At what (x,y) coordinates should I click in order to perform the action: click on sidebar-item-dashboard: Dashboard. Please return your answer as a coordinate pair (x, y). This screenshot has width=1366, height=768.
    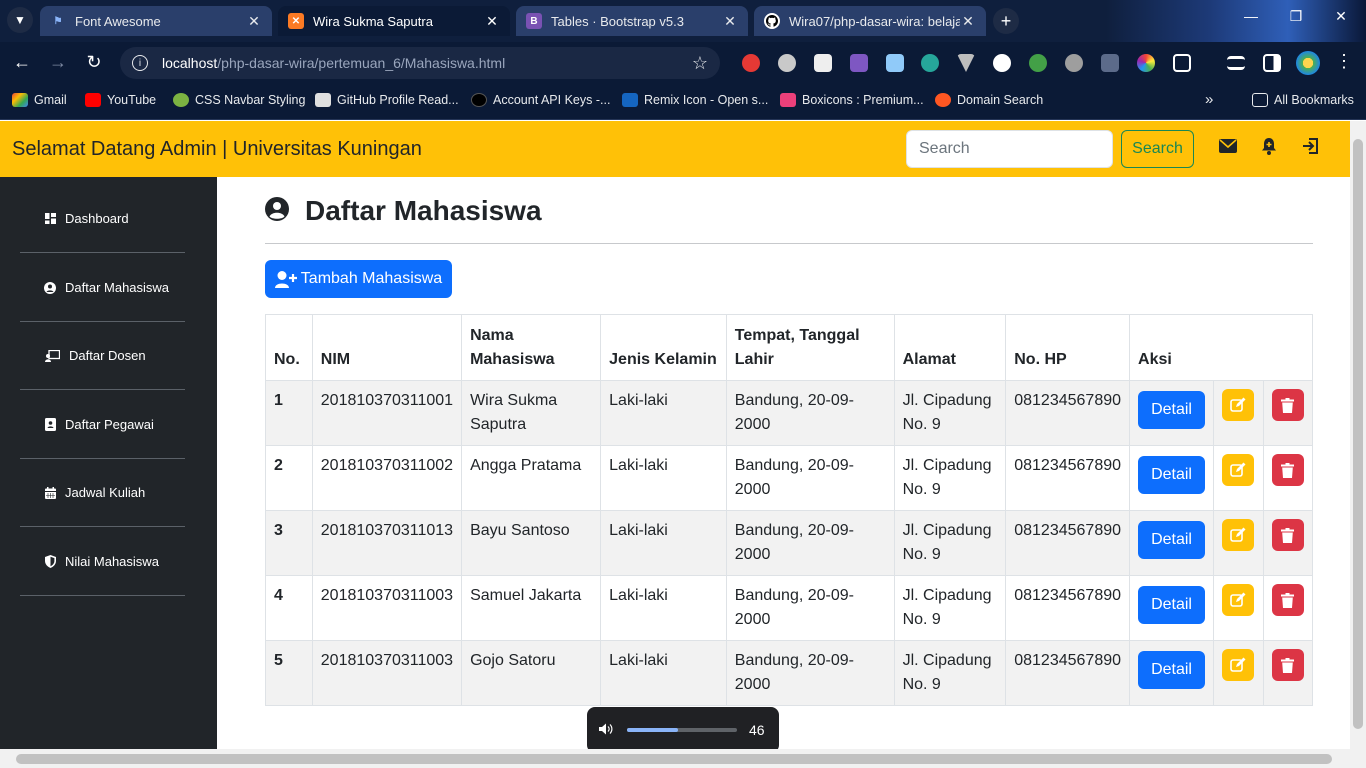
    Looking at the image, I should click on (102, 219).